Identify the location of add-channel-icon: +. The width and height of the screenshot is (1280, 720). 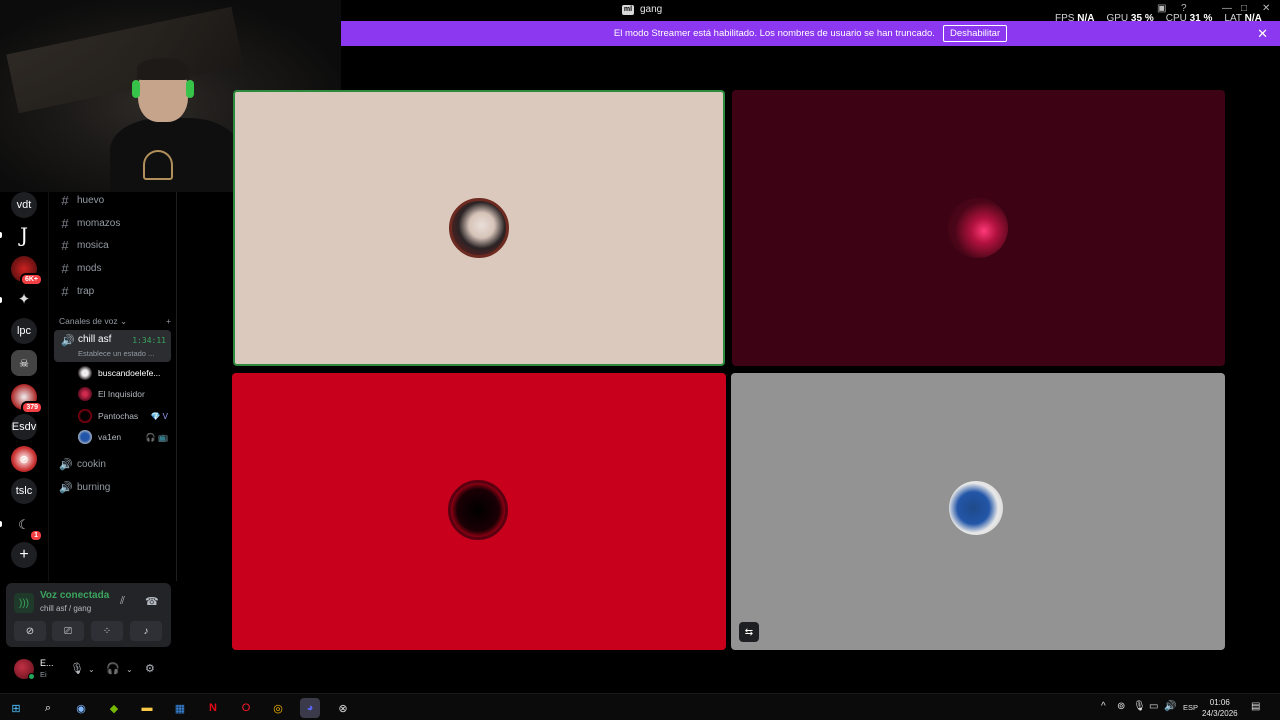
(168, 321).